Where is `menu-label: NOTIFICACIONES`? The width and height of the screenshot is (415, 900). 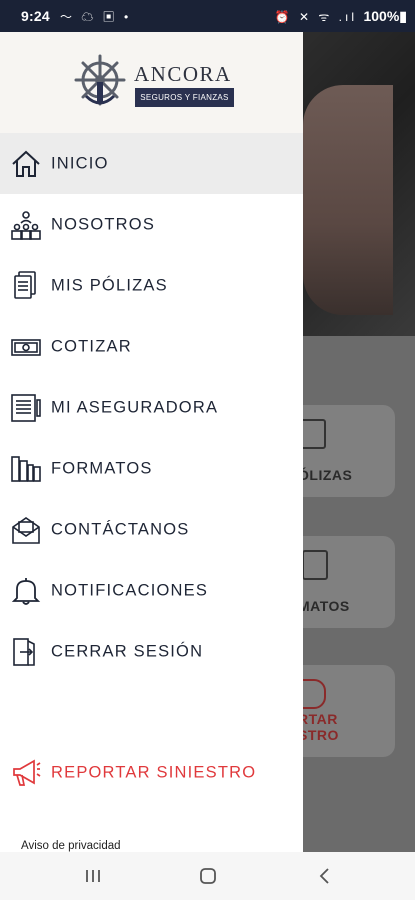
menu-label: NOTIFICACIONES is located at coordinates (130, 590).